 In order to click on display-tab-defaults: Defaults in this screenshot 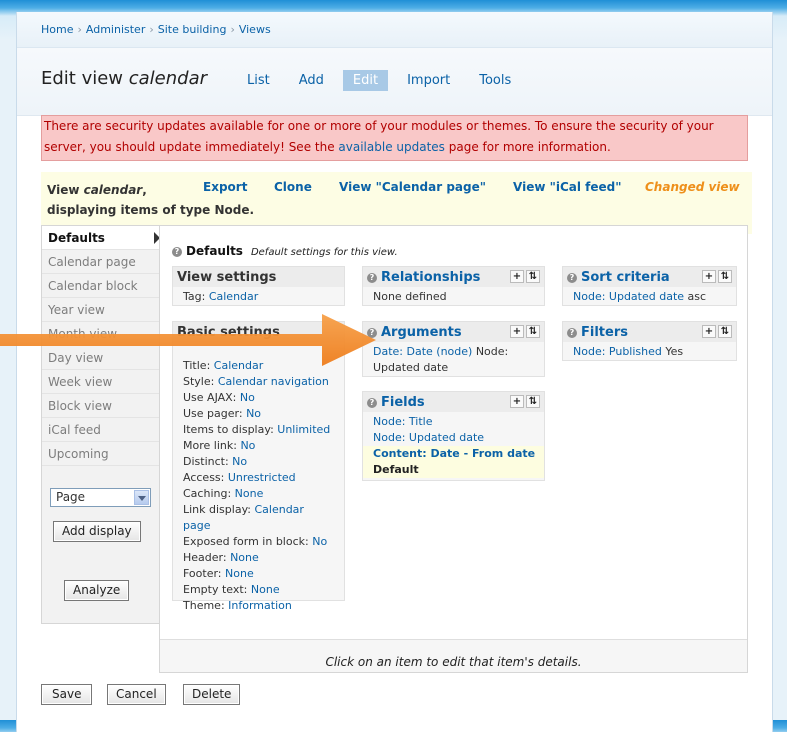, I will do `click(101, 238)`.